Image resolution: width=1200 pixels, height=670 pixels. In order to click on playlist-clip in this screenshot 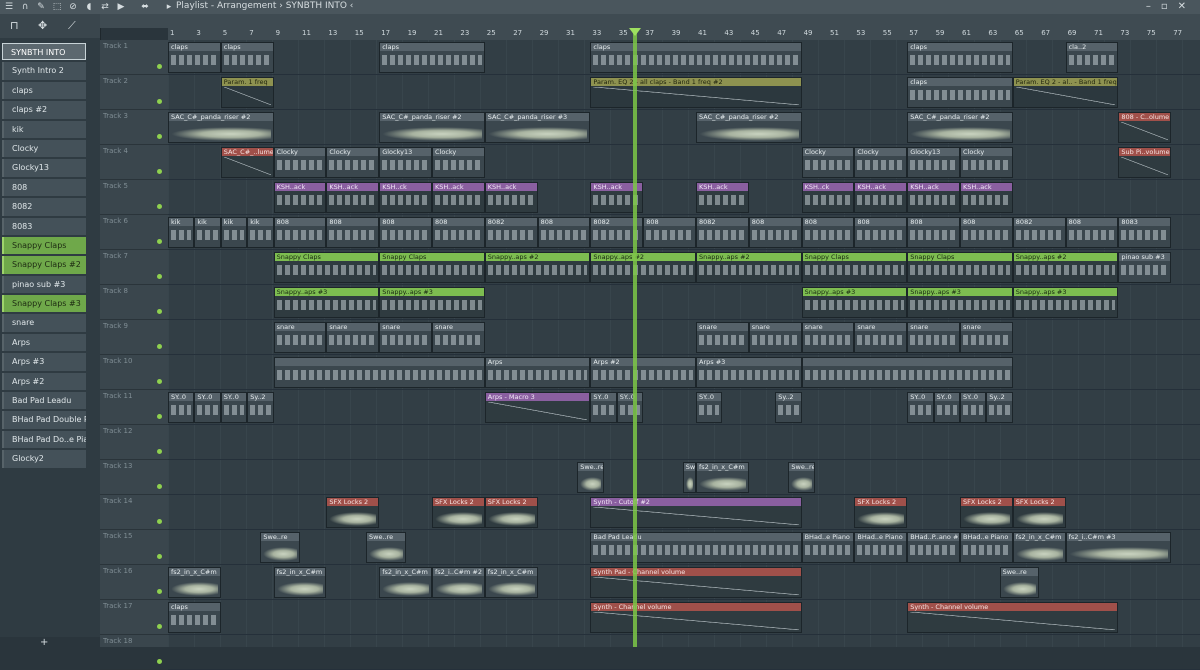, I will do `click(379, 372)`.